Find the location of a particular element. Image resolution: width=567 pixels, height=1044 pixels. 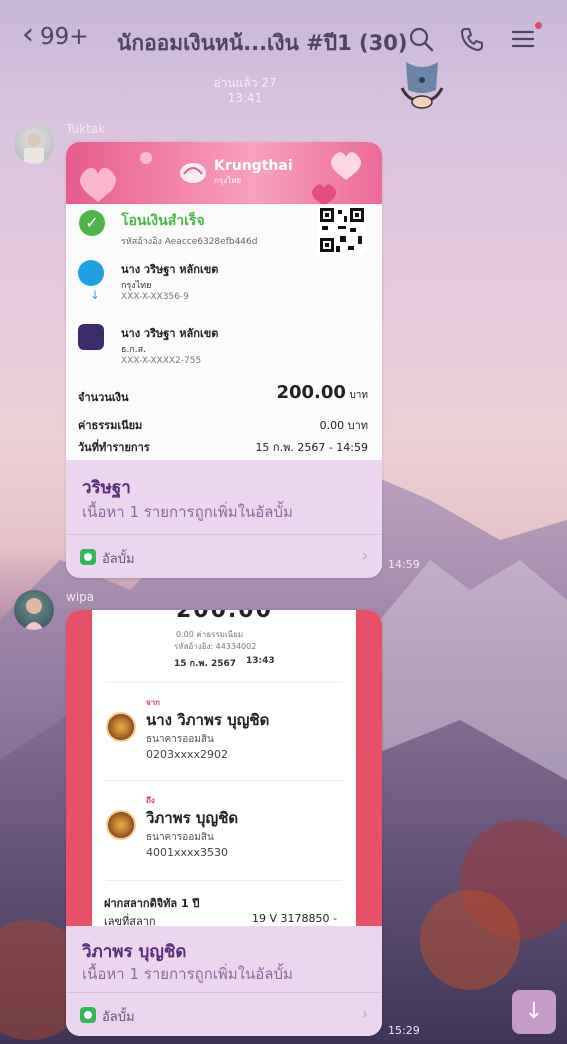

chat-header: ‹ 99+ นักออมเงินหน้...เงิน #ปี1 (30) is located at coordinates (283, 40).